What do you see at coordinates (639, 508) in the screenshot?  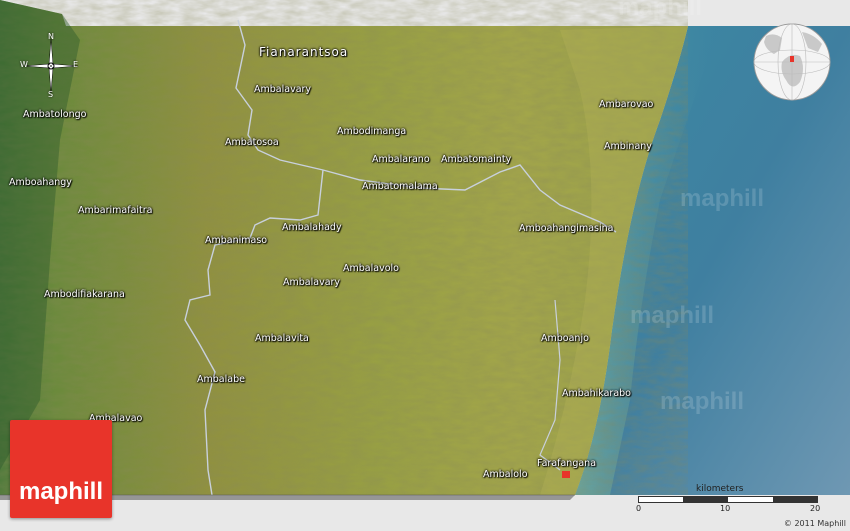 I see `scale-tick-0: 0` at bounding box center [639, 508].